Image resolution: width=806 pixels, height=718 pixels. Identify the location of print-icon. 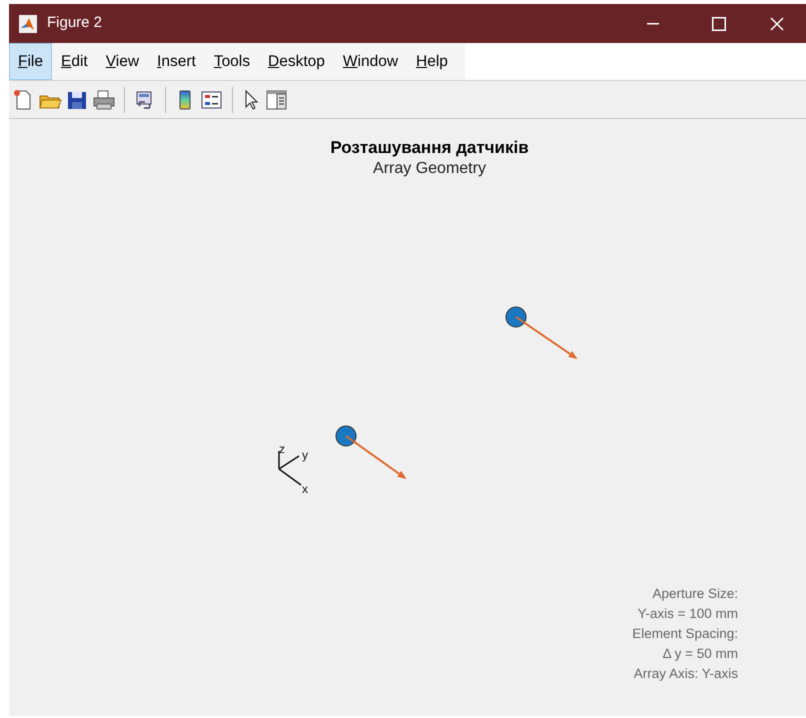
(104, 99).